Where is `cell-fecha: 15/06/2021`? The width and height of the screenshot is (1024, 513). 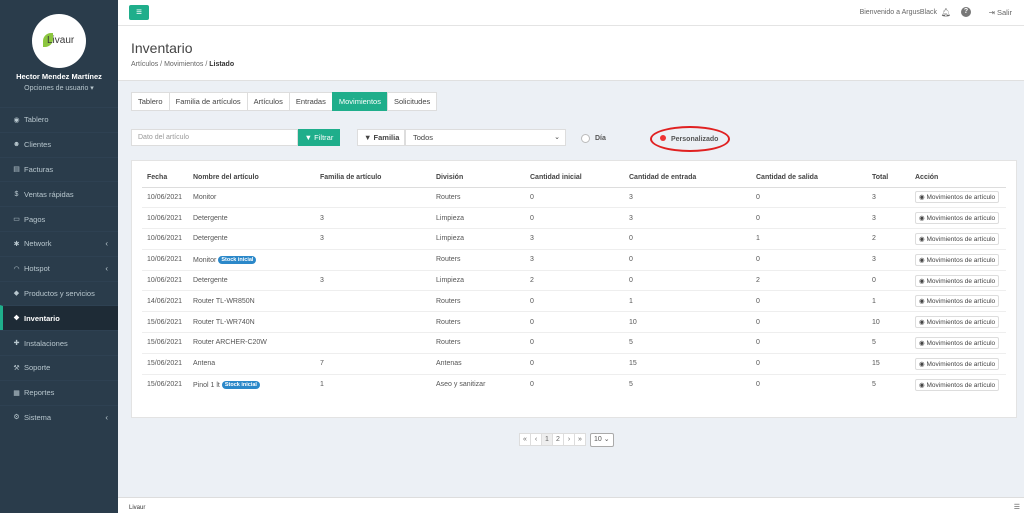
cell-fecha: 15/06/2021 is located at coordinates (165, 322).